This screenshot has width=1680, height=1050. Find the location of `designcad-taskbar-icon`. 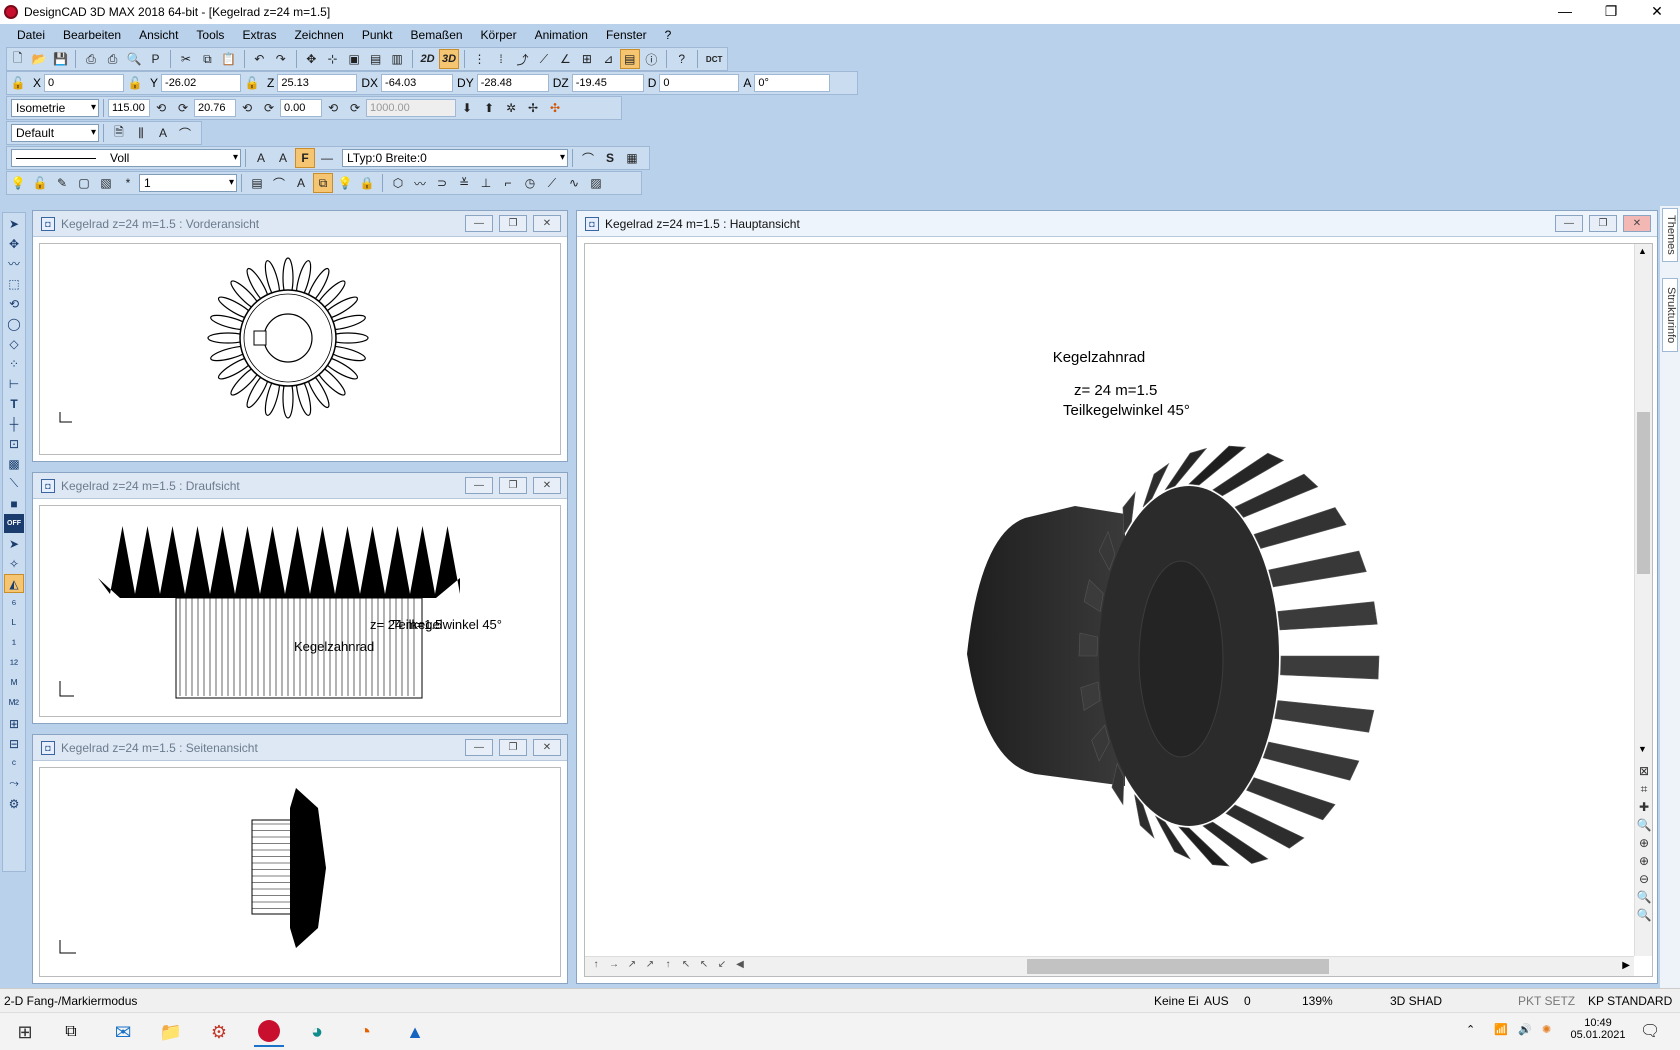

designcad-taskbar-icon is located at coordinates (269, 1032).